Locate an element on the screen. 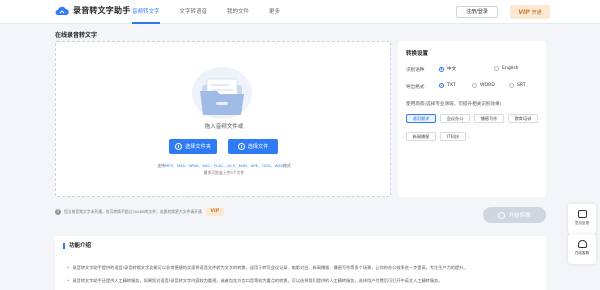 This screenshot has height=290, width=600. scene-tag-education: 教育培训 is located at coordinates (523, 118).